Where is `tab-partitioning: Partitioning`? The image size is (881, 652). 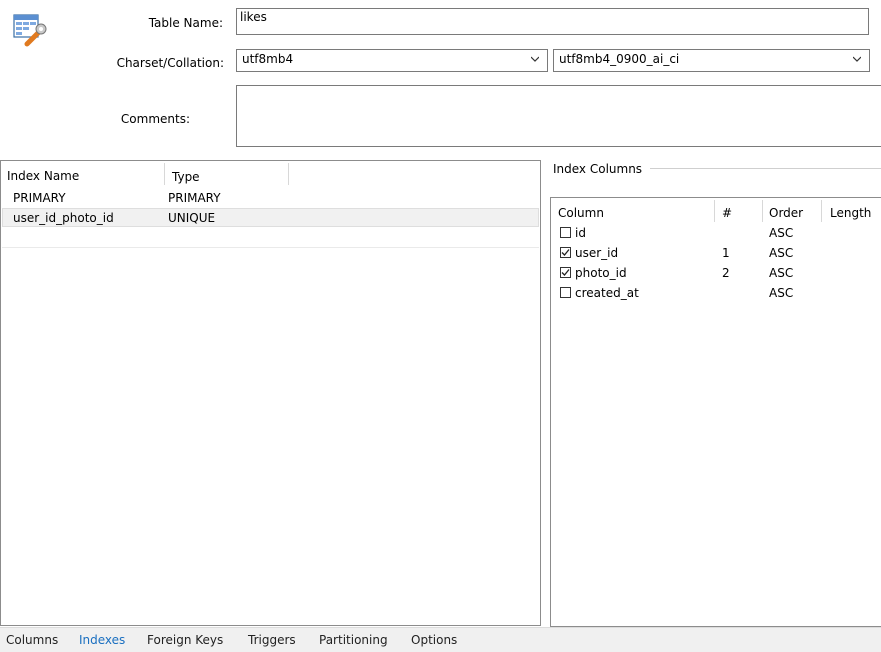
tab-partitioning: Partitioning is located at coordinates (353, 640).